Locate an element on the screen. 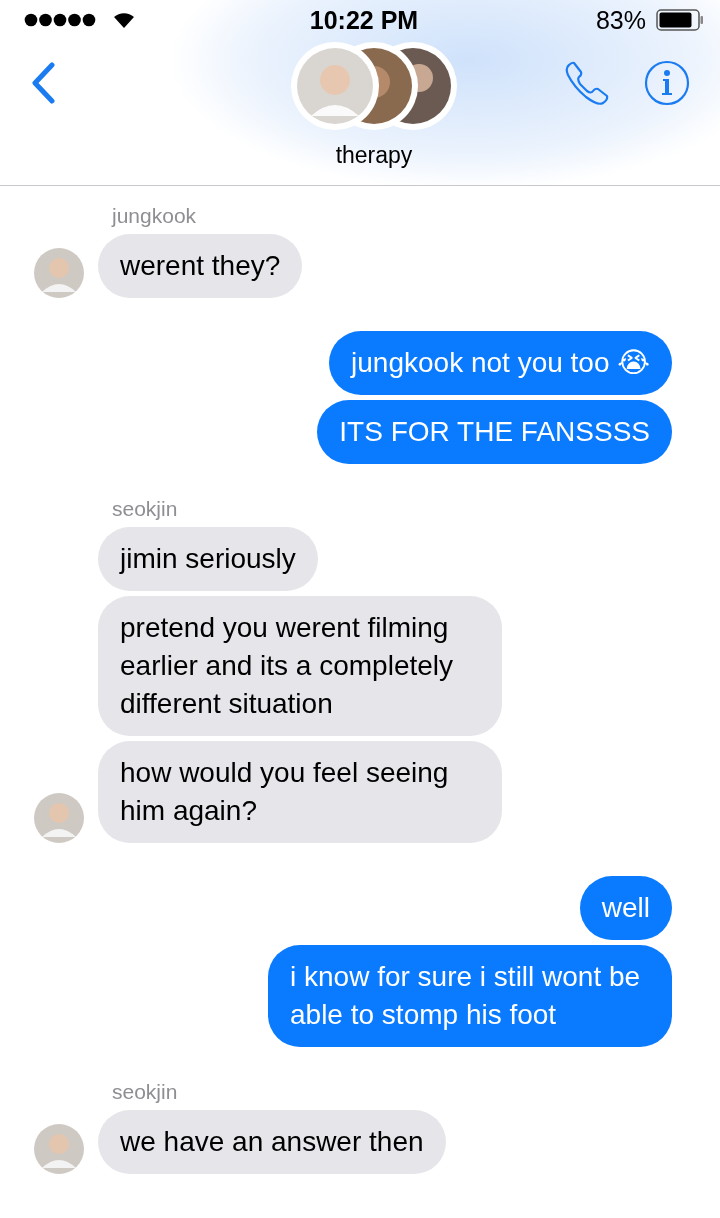 Image resolution: width=720 pixels, height=1218 pixels. message-bubble: well is located at coordinates (625, 908).